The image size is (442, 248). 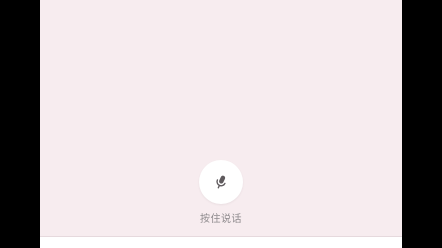 What do you see at coordinates (221, 242) in the screenshot?
I see `bottom-bar` at bounding box center [221, 242].